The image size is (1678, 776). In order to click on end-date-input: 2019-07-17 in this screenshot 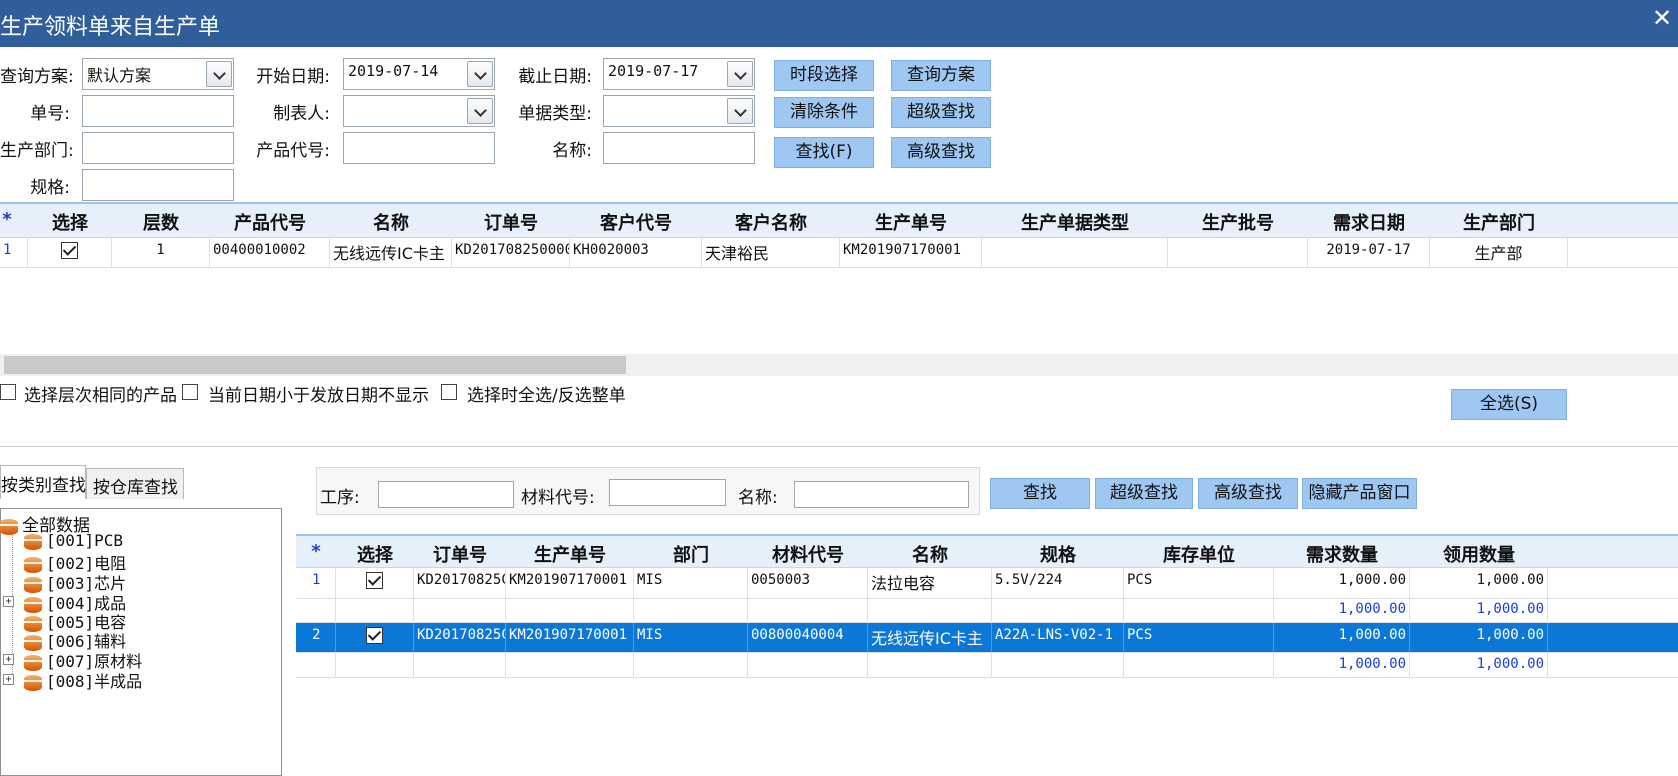, I will do `click(679, 74)`.